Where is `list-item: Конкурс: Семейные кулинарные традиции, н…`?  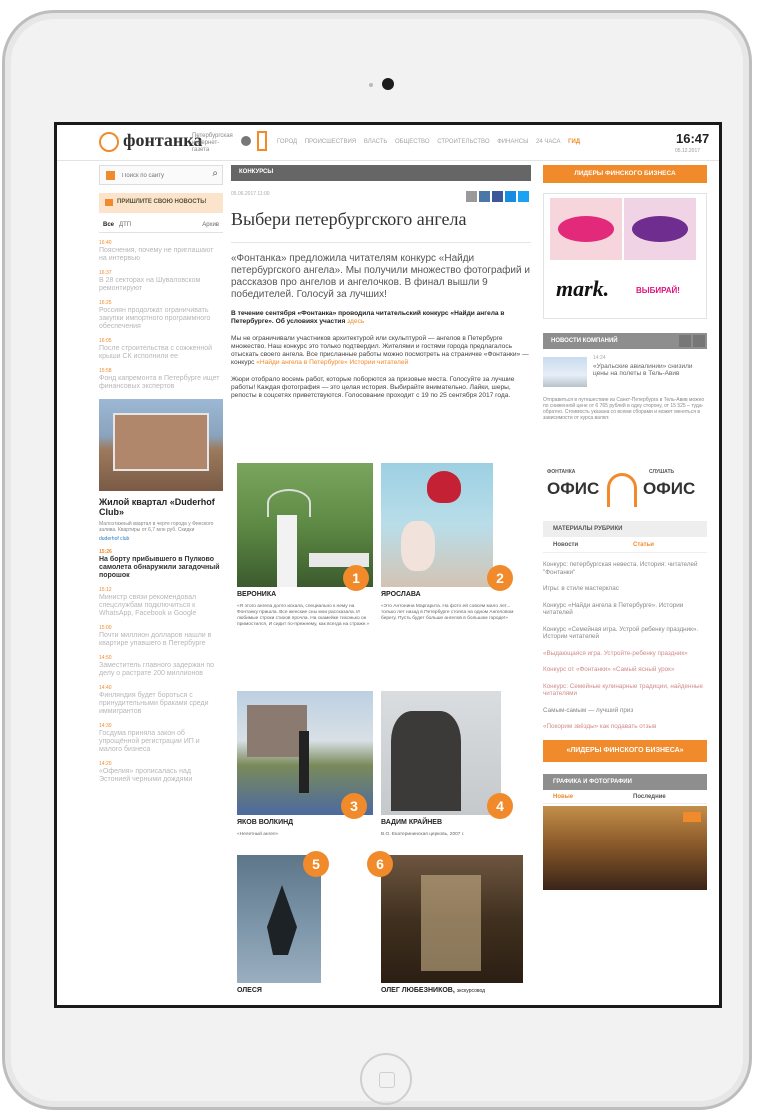
list-item: Конкурс: Семейные кулинарные традиции, н… is located at coordinates (625, 690).